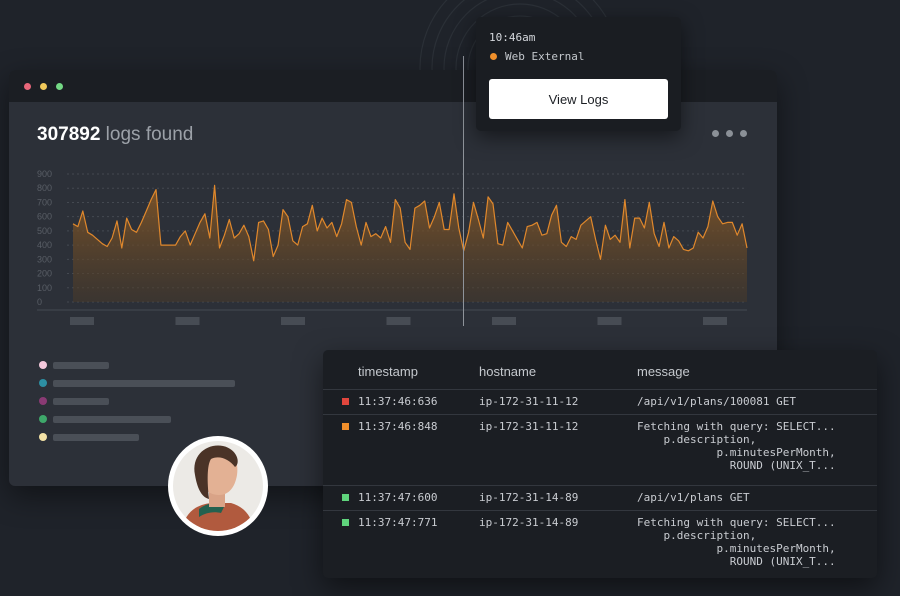 Image resolution: width=900 pixels, height=596 pixels. I want to click on column-header-message: message, so click(663, 371).